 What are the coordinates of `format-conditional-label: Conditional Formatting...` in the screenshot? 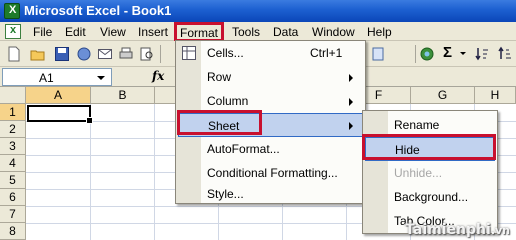 It's located at (272, 173).